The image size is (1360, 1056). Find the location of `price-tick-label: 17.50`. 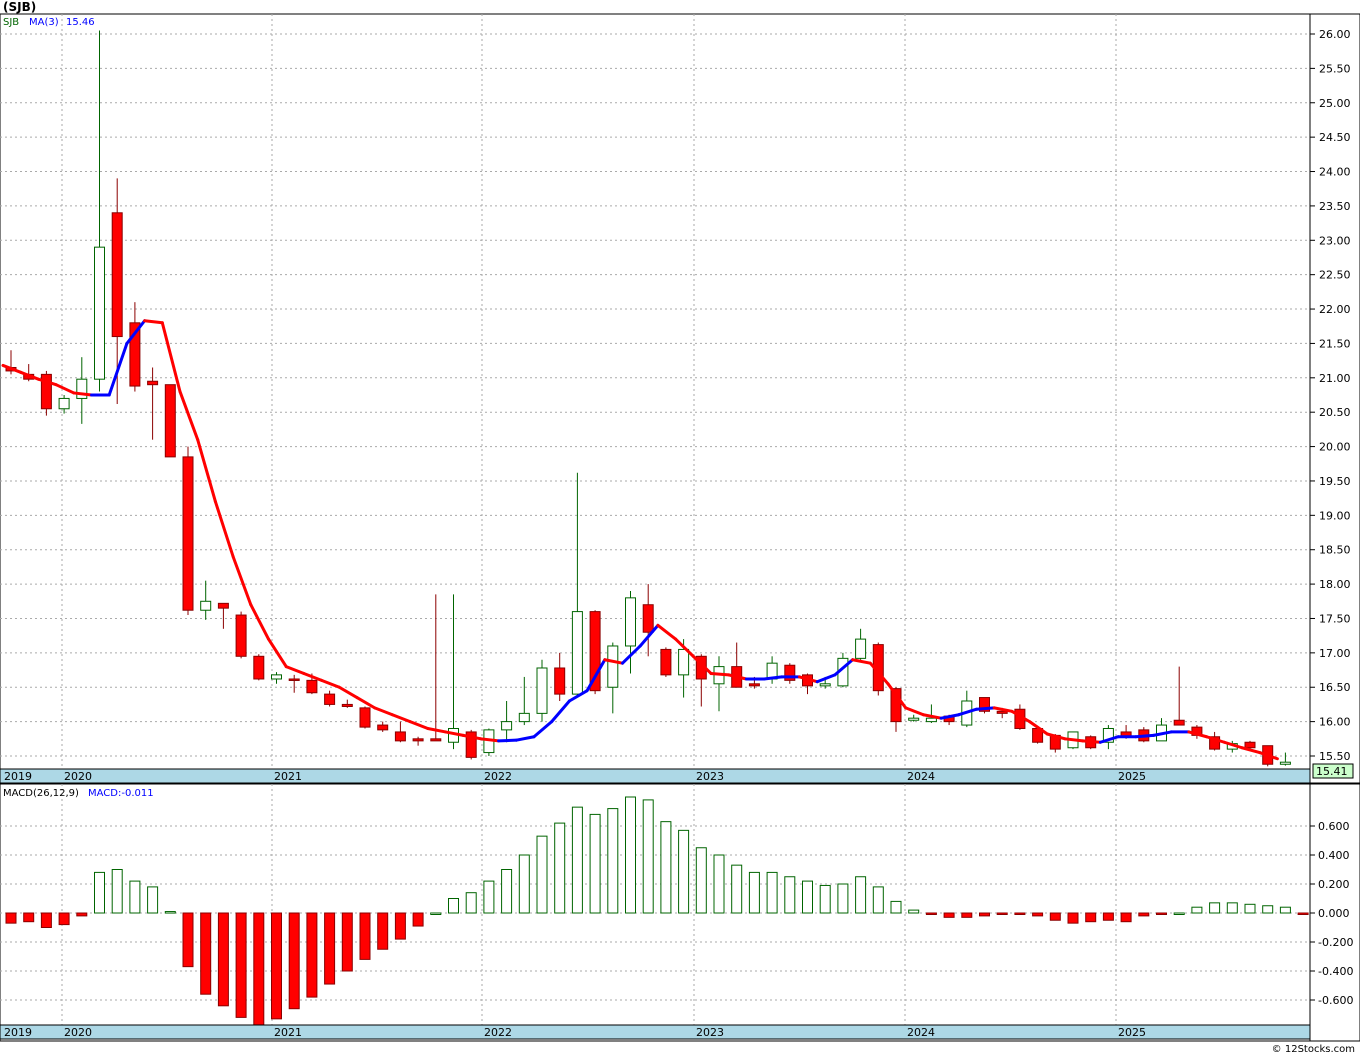

price-tick-label: 17.50 is located at coordinates (1335, 618).